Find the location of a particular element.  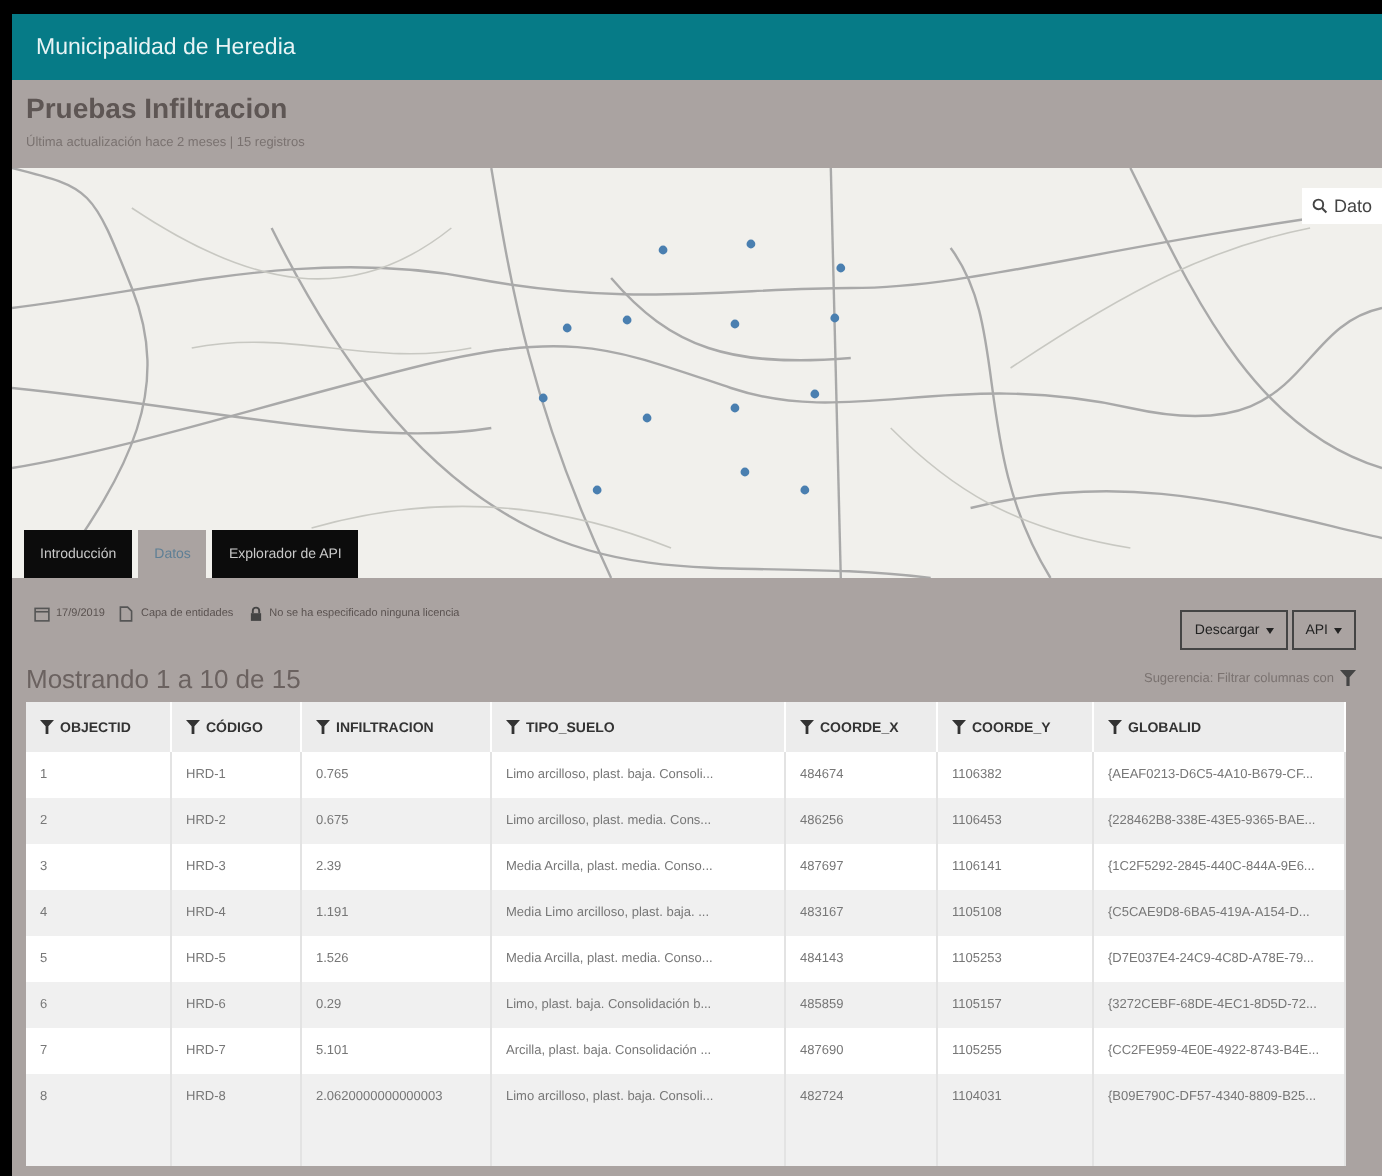

calendar-icon is located at coordinates (42, 614).